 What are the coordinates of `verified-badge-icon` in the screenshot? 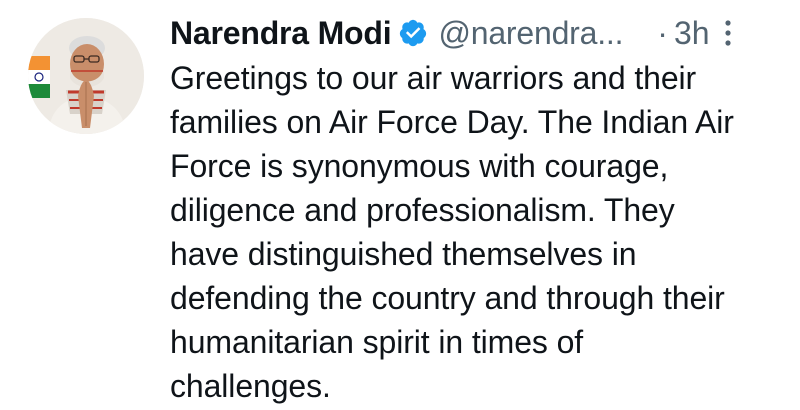 It's located at (413, 33).